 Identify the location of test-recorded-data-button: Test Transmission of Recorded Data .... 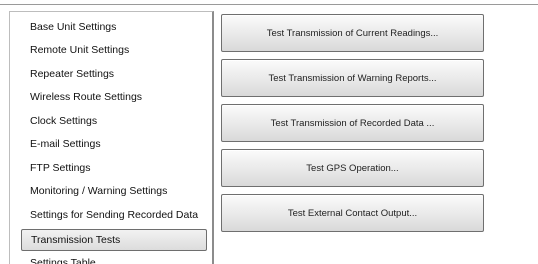
(352, 123).